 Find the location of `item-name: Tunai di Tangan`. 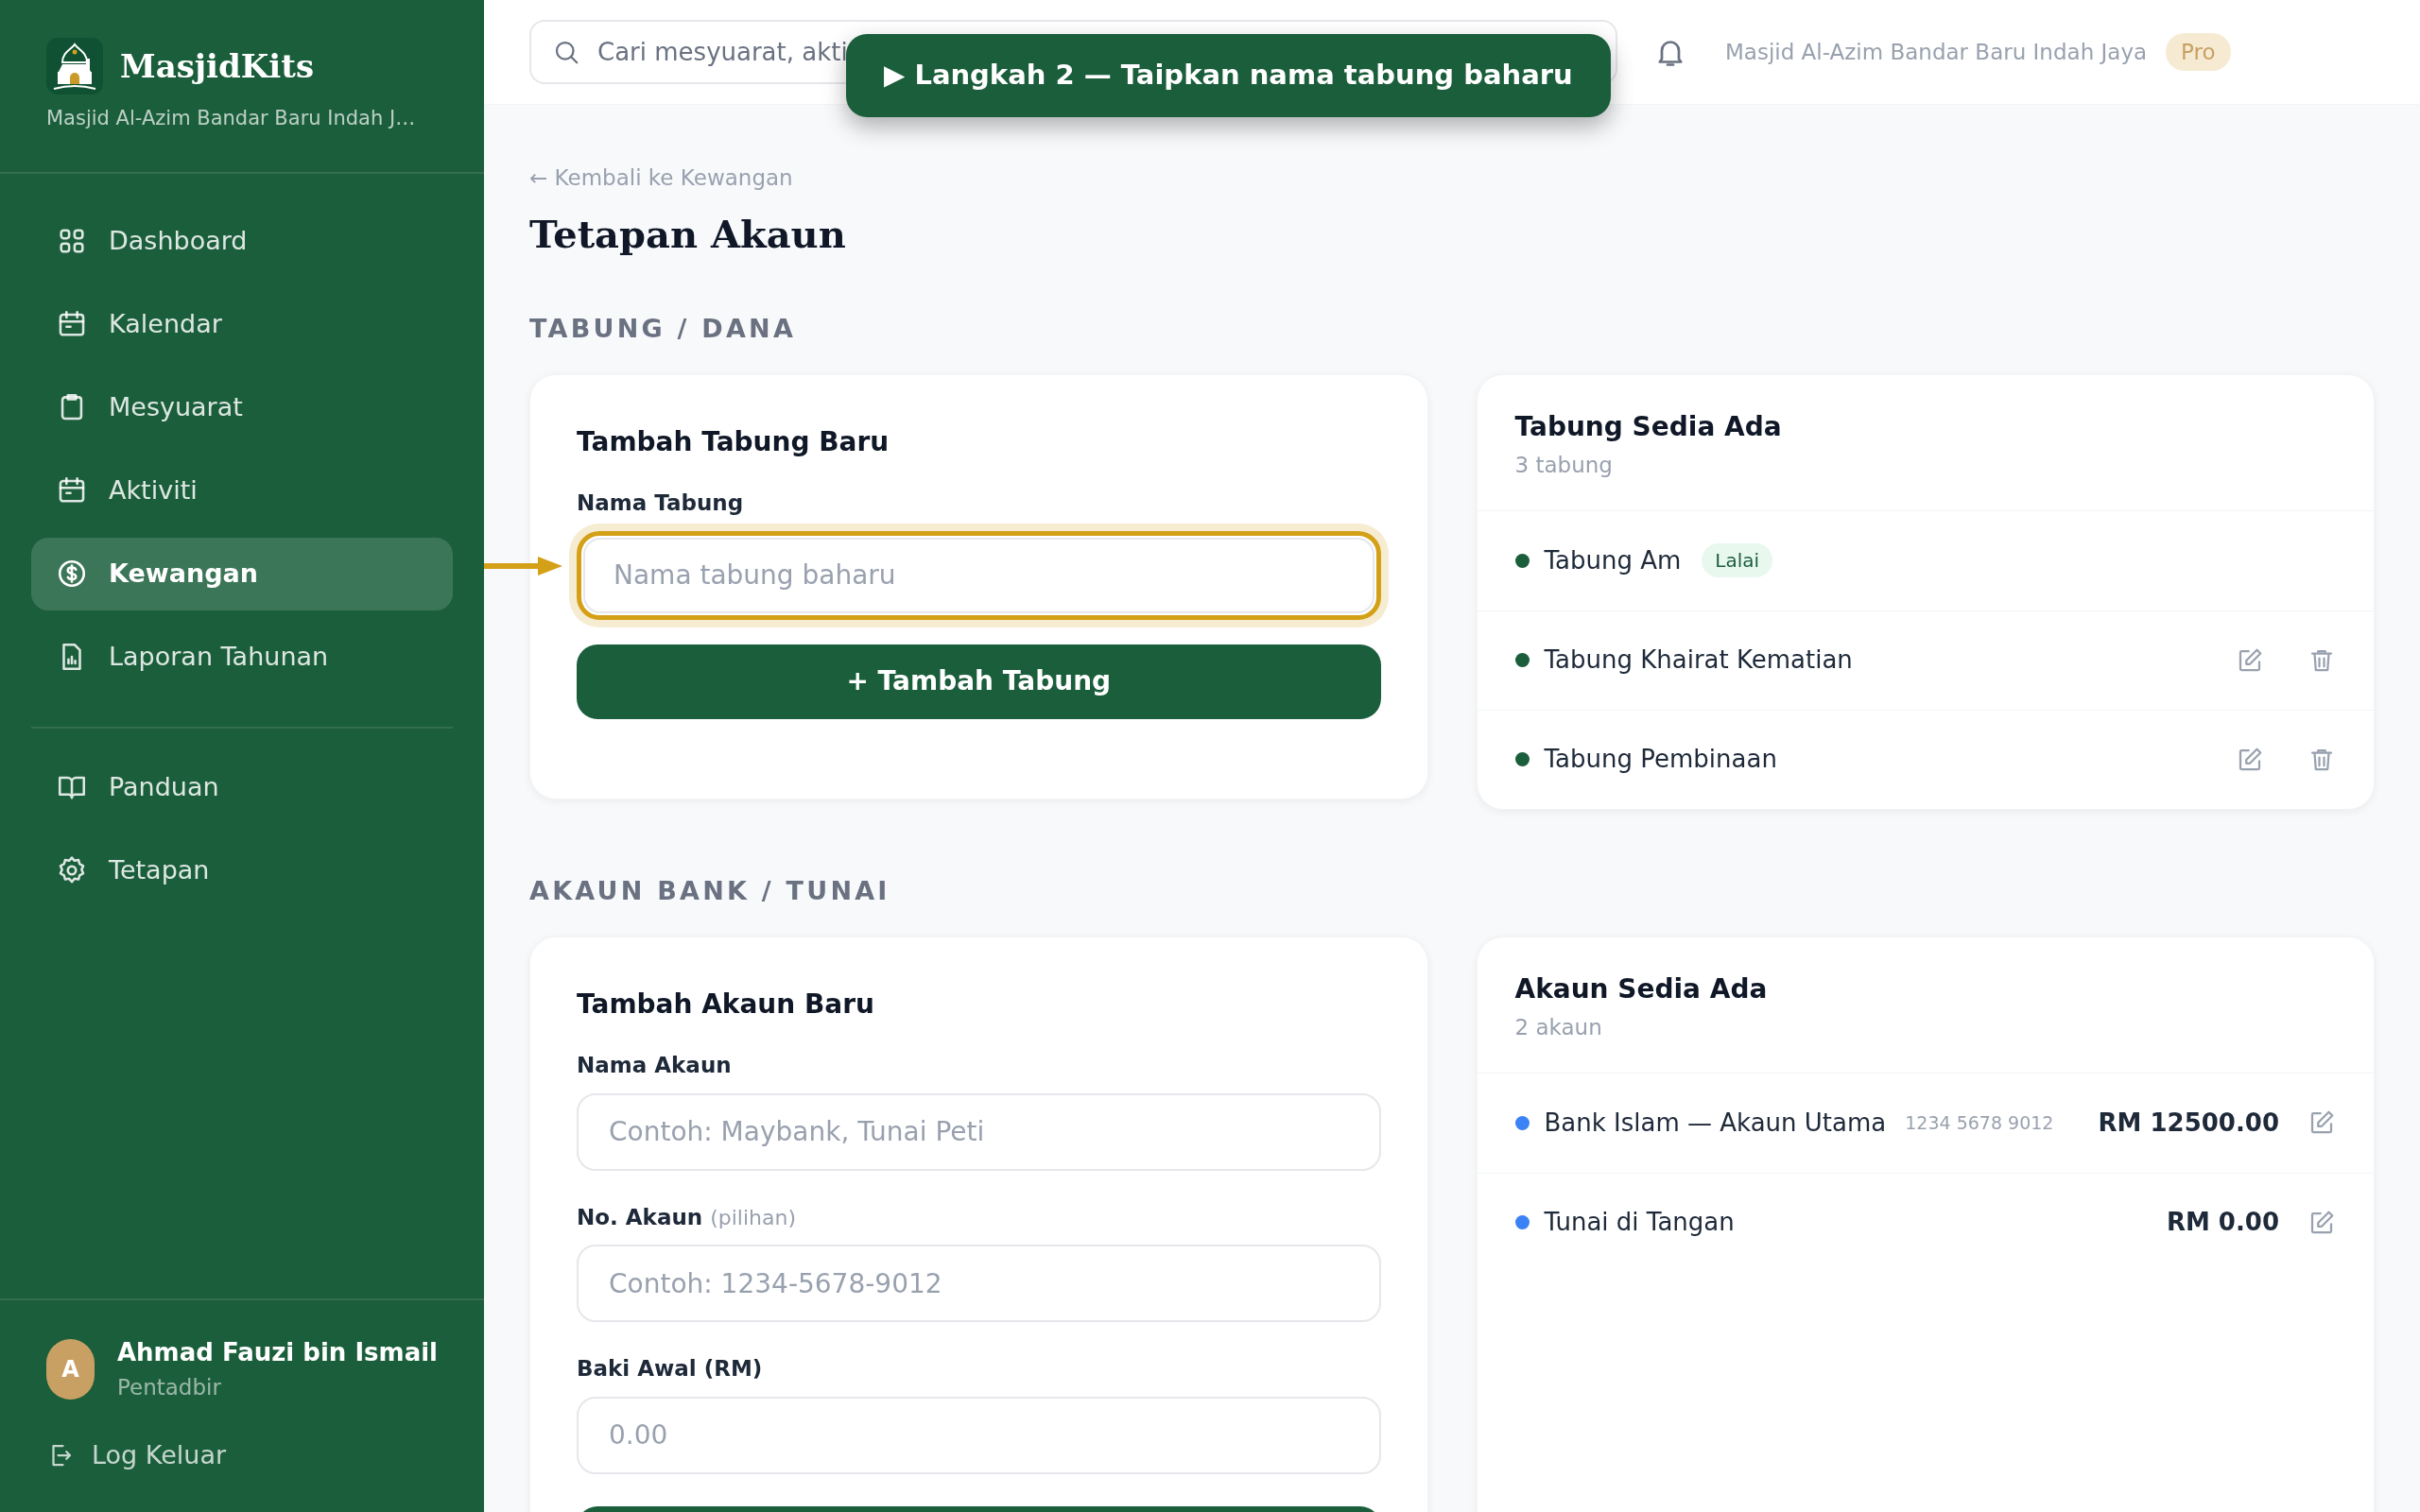

item-name: Tunai di Tangan is located at coordinates (1639, 1222).